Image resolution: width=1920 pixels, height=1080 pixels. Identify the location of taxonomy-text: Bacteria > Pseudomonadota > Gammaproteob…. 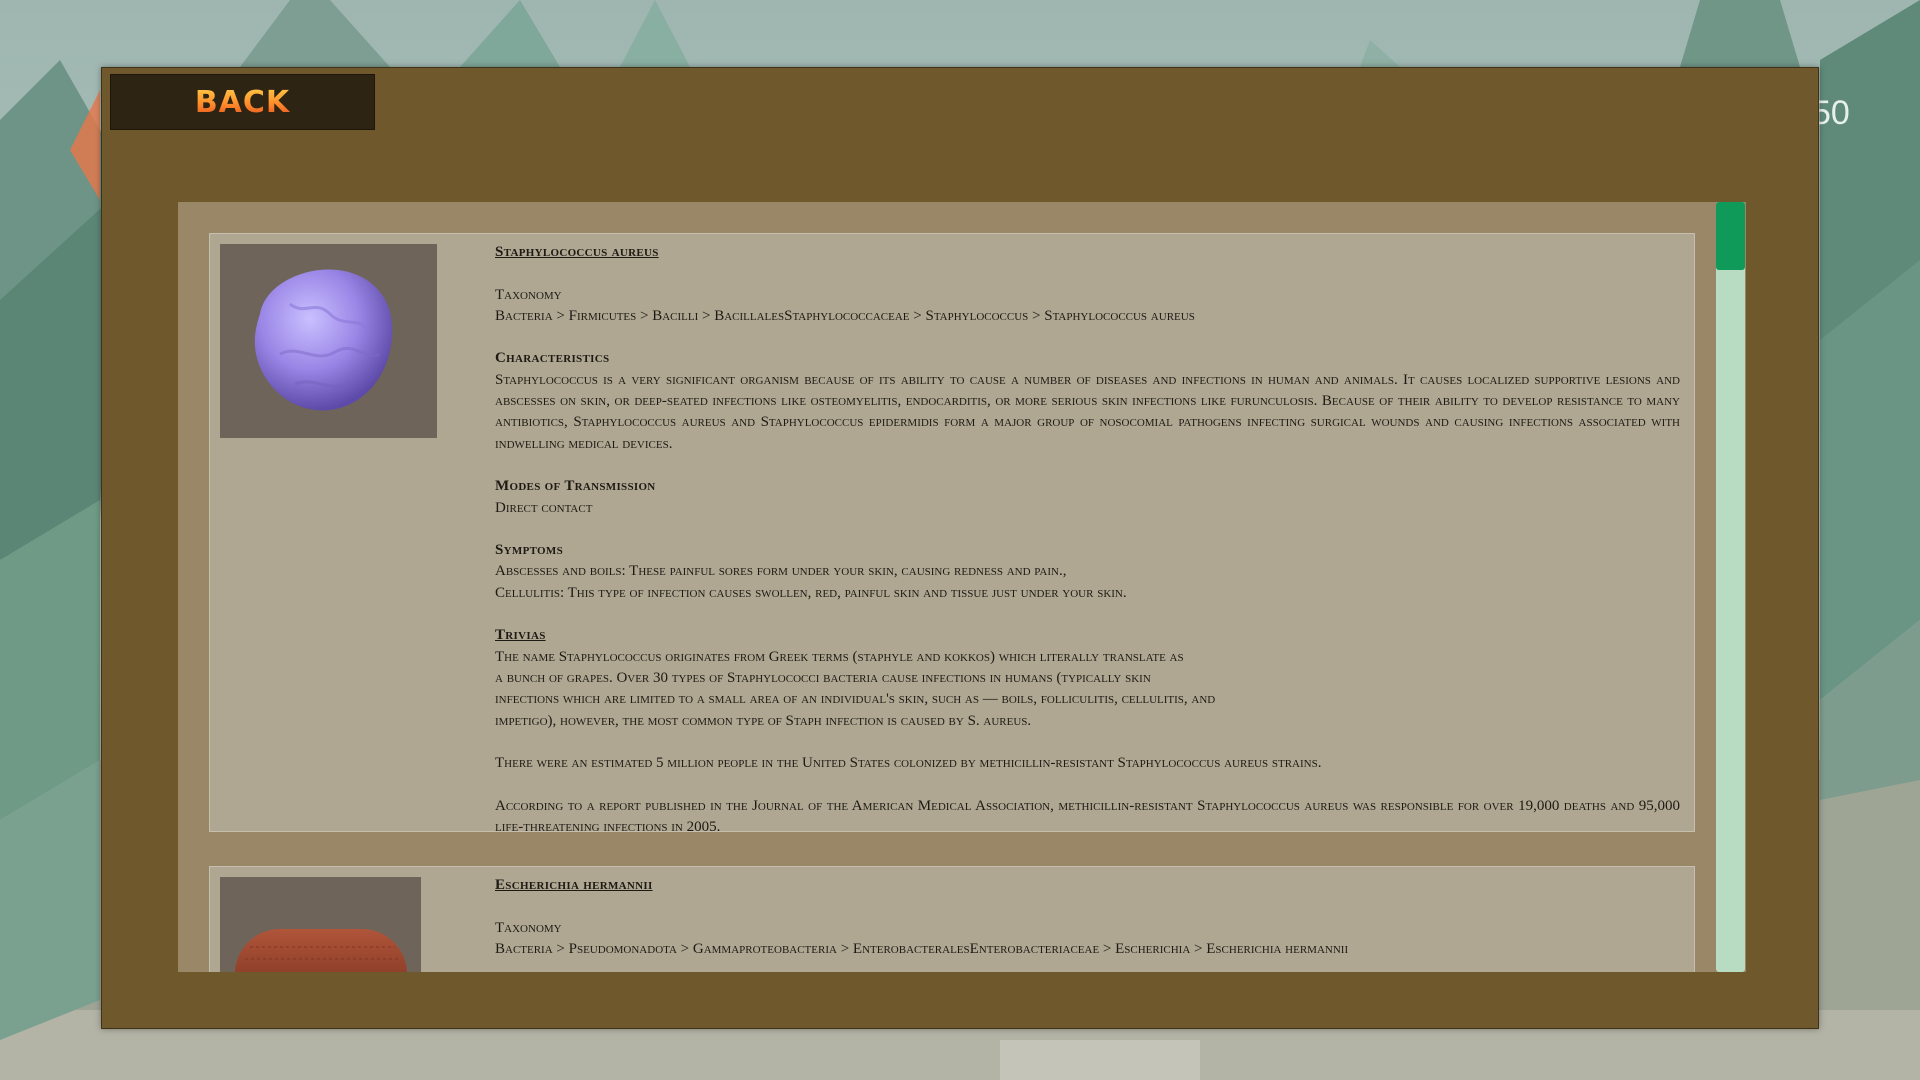
(922, 948).